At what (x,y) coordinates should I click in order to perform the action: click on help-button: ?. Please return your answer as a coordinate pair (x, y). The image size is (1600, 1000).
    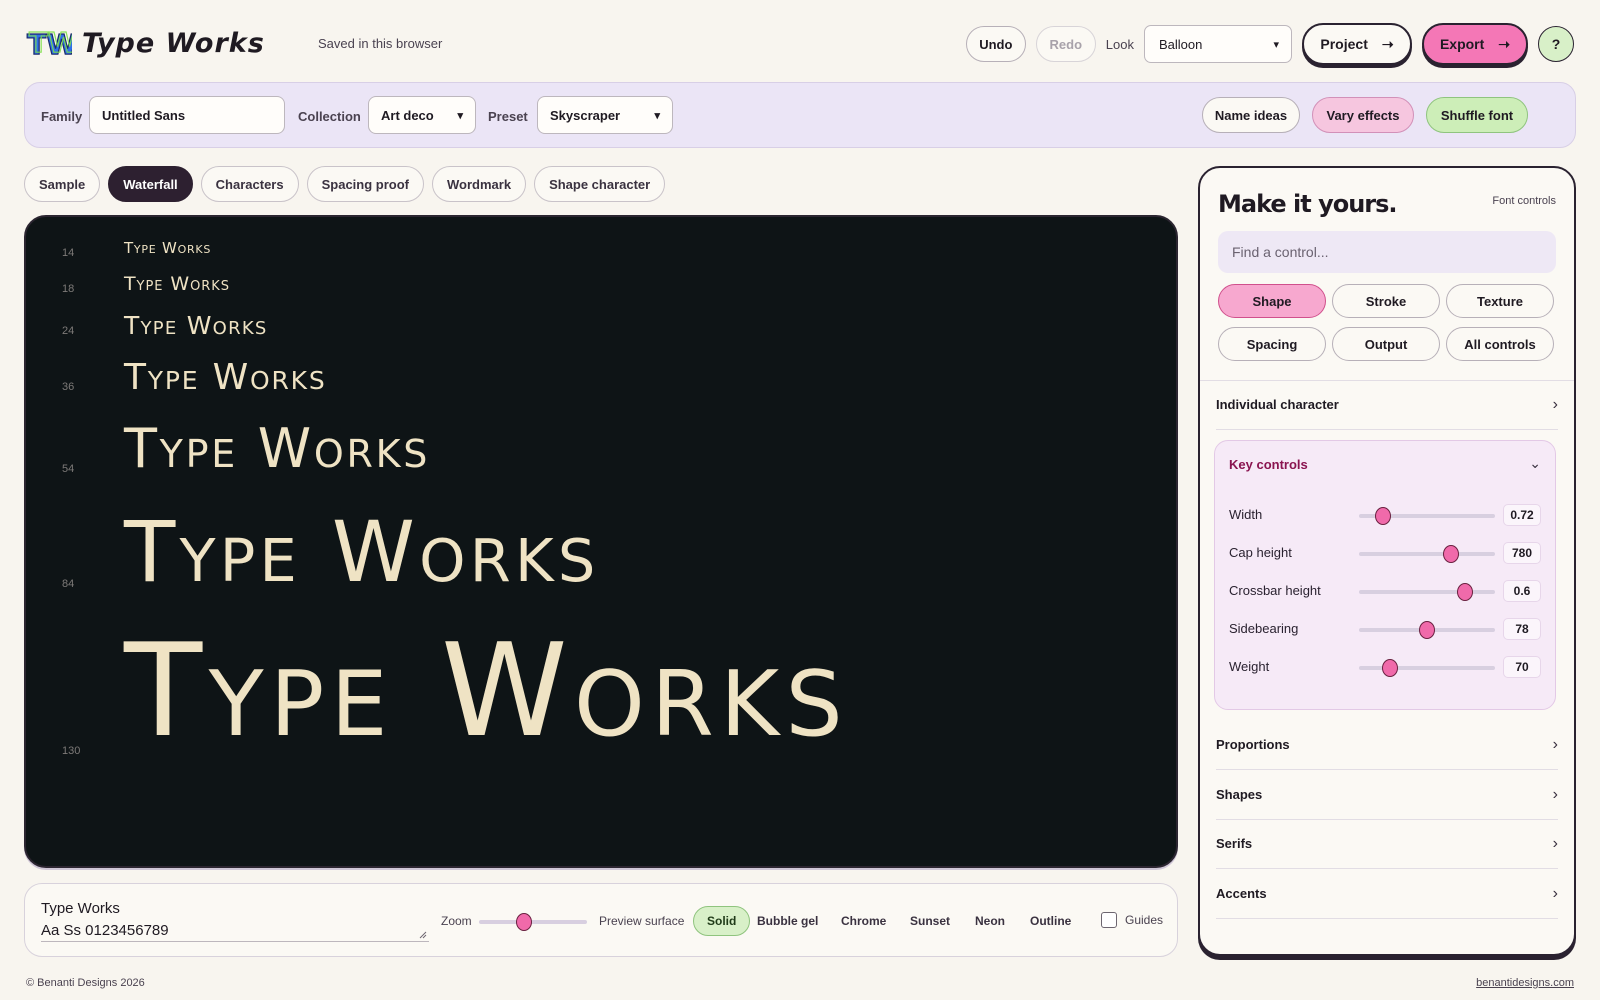
    Looking at the image, I should click on (1556, 44).